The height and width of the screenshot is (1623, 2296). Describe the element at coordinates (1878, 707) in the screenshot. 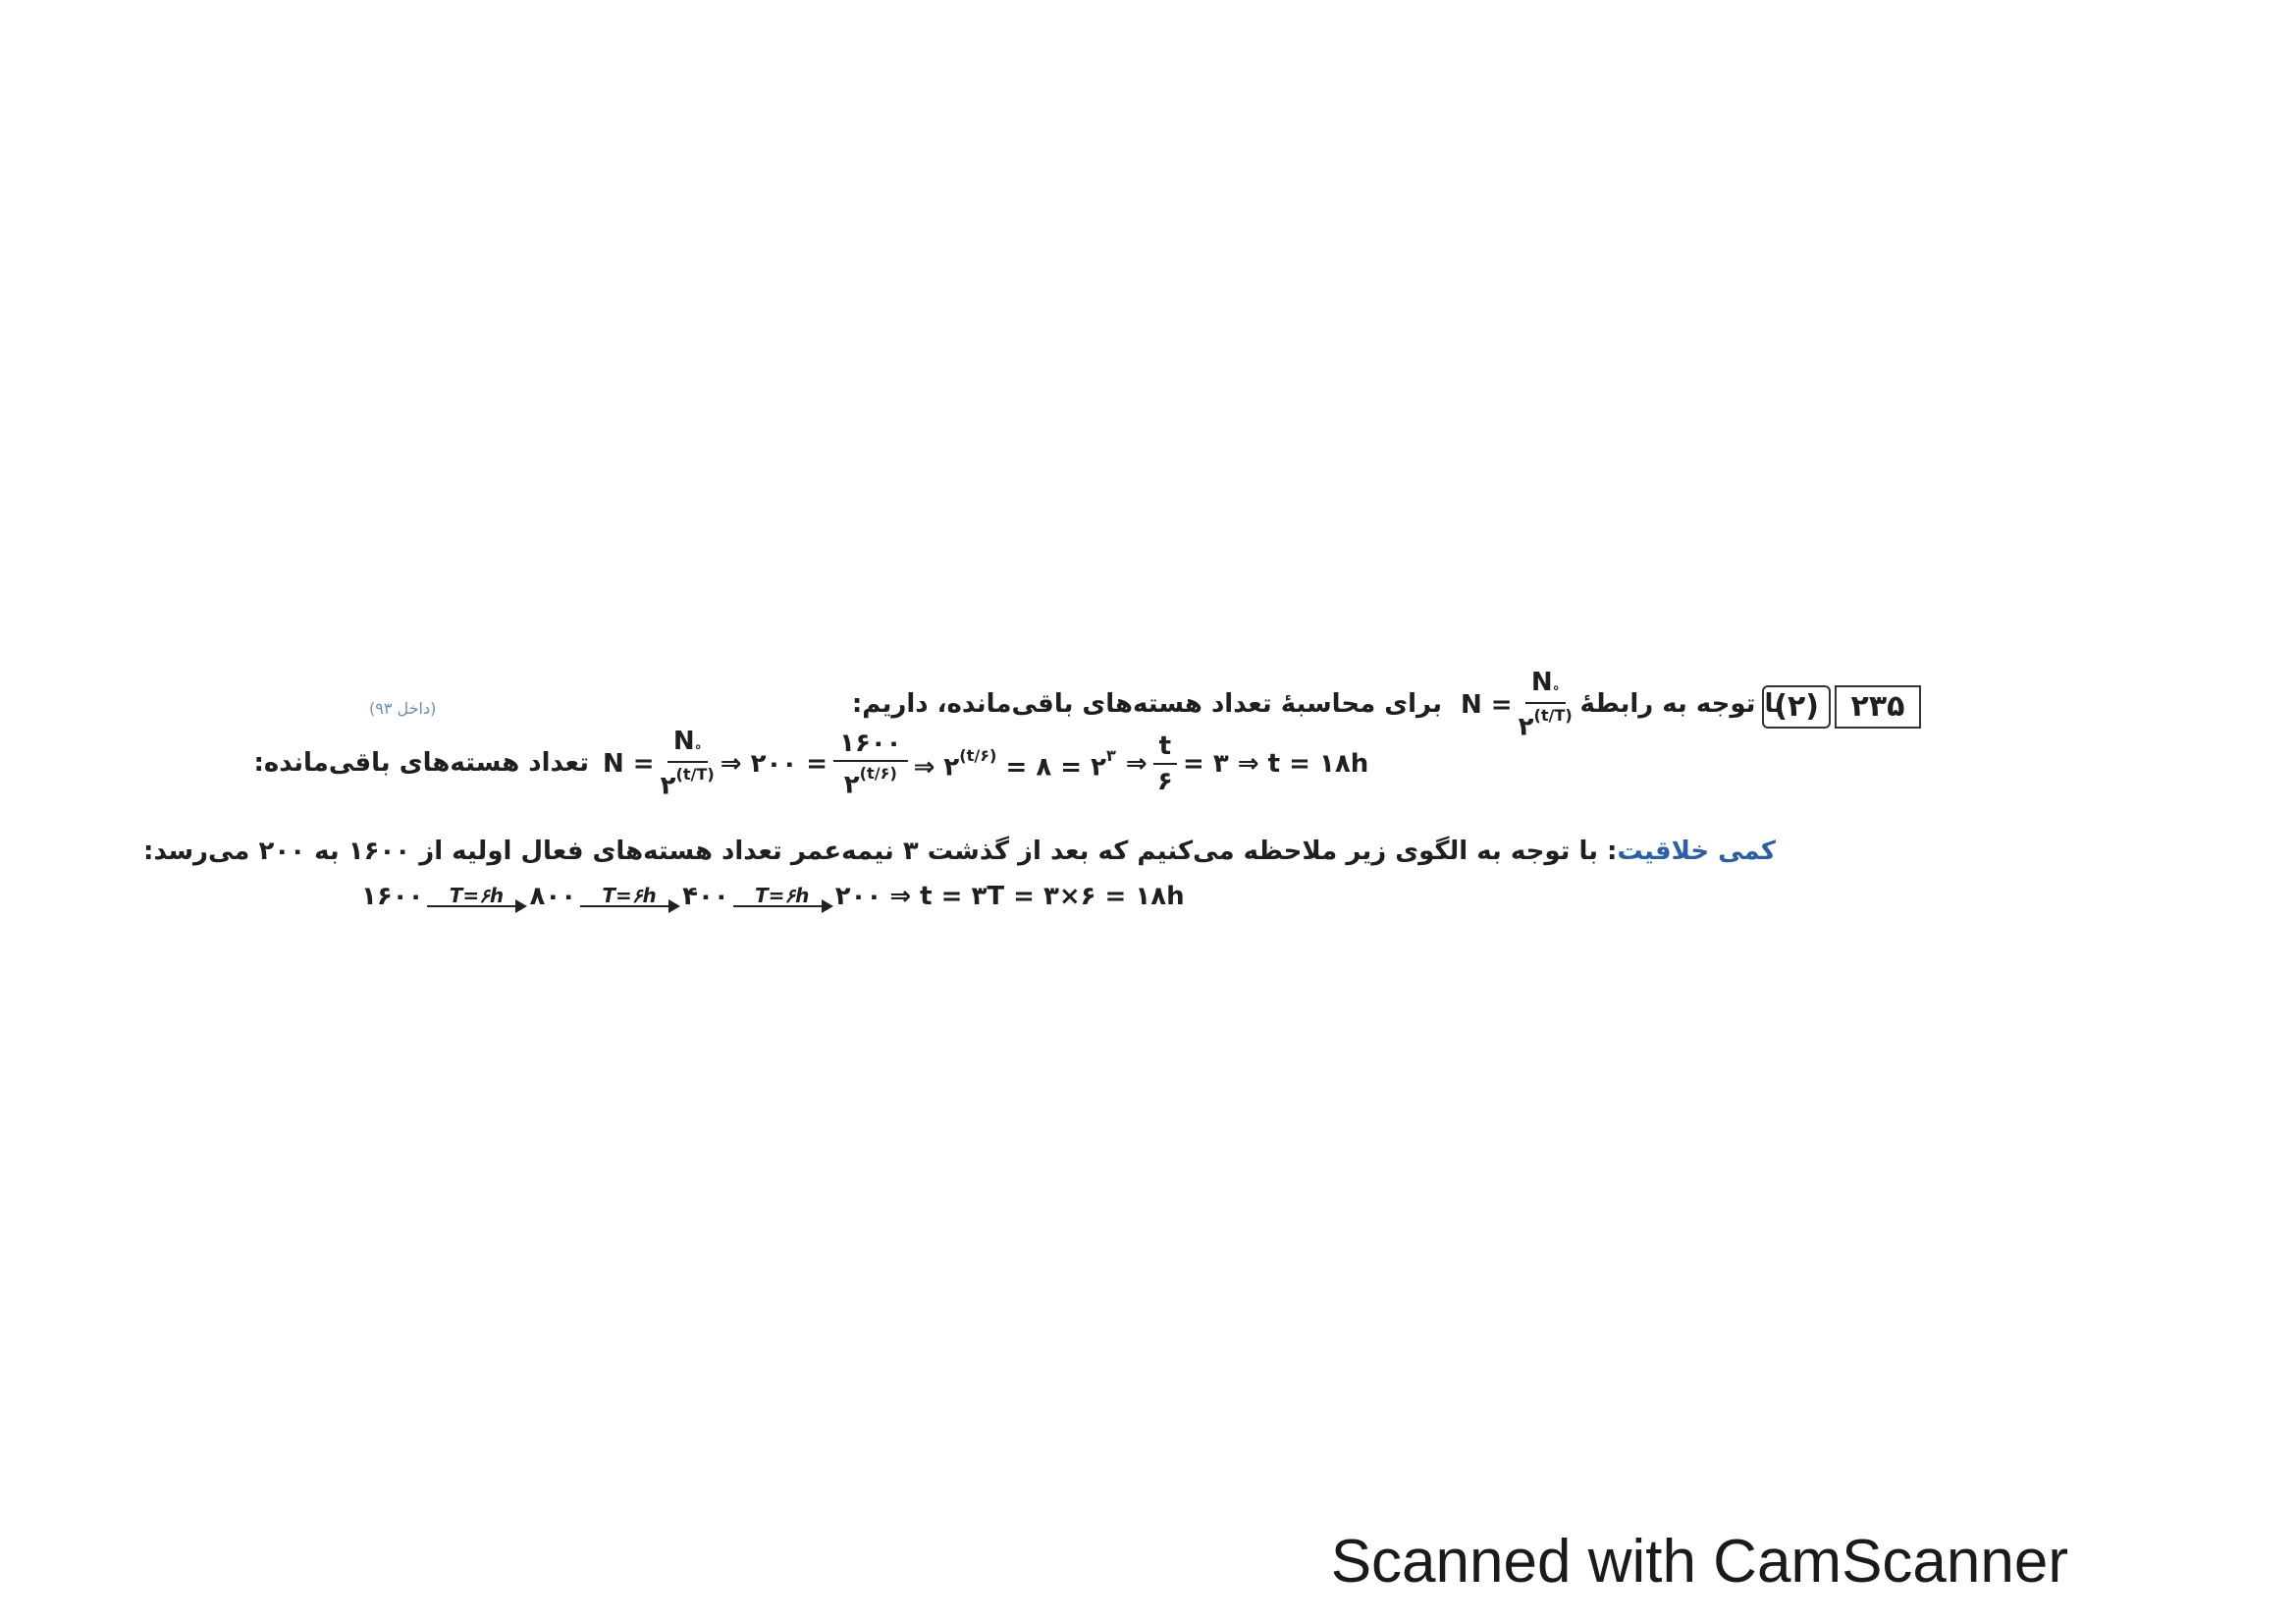

I see `question-number: ۲۳۵` at that location.